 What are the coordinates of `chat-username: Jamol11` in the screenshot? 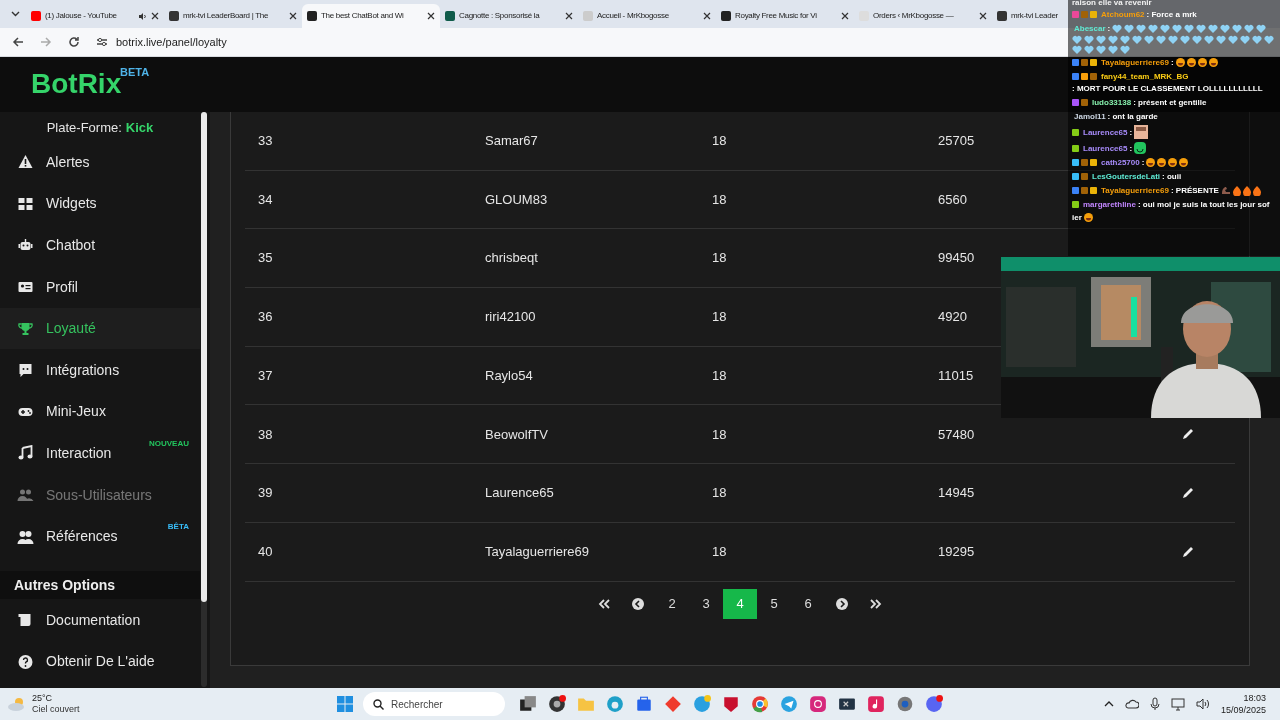 It's located at (1090, 116).